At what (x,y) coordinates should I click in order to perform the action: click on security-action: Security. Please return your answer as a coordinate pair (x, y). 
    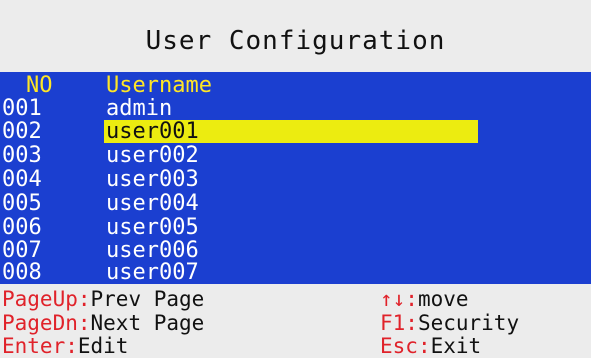
    Looking at the image, I should click on (468, 323).